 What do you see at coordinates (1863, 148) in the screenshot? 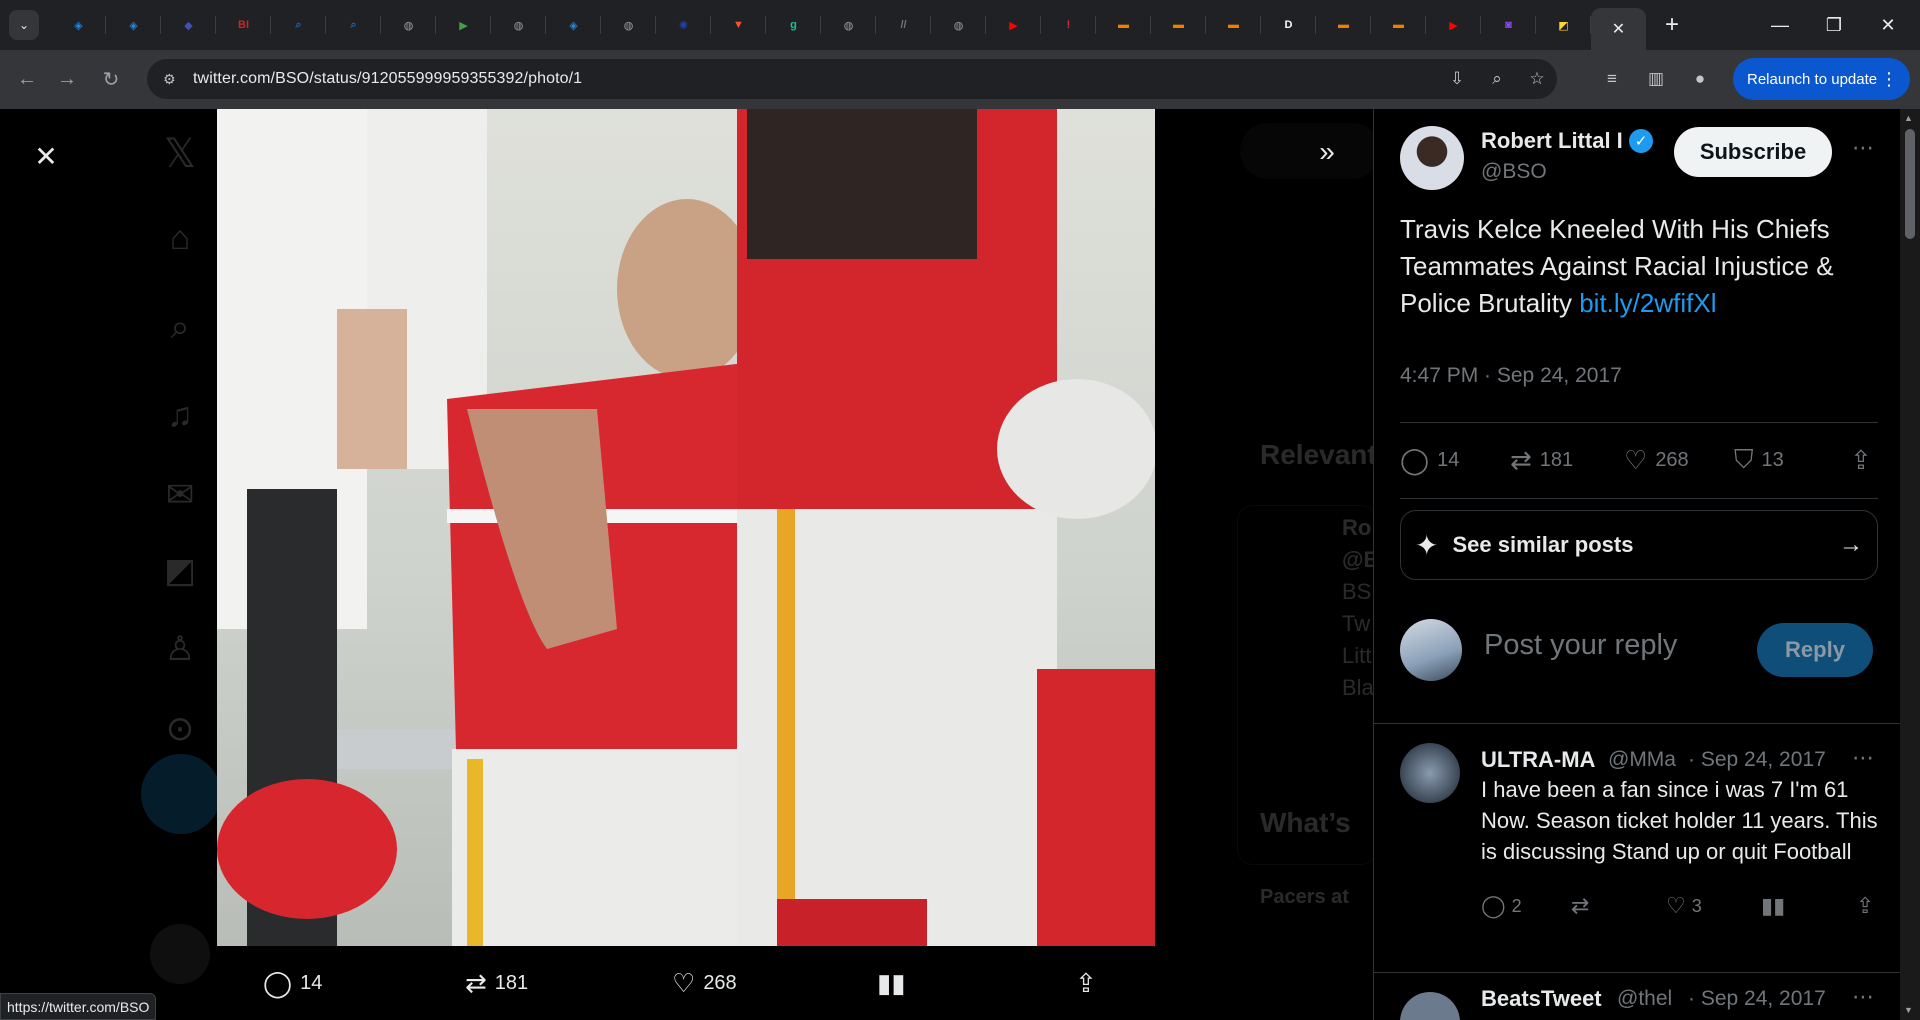
I see `more-options-icon: ⋯` at bounding box center [1863, 148].